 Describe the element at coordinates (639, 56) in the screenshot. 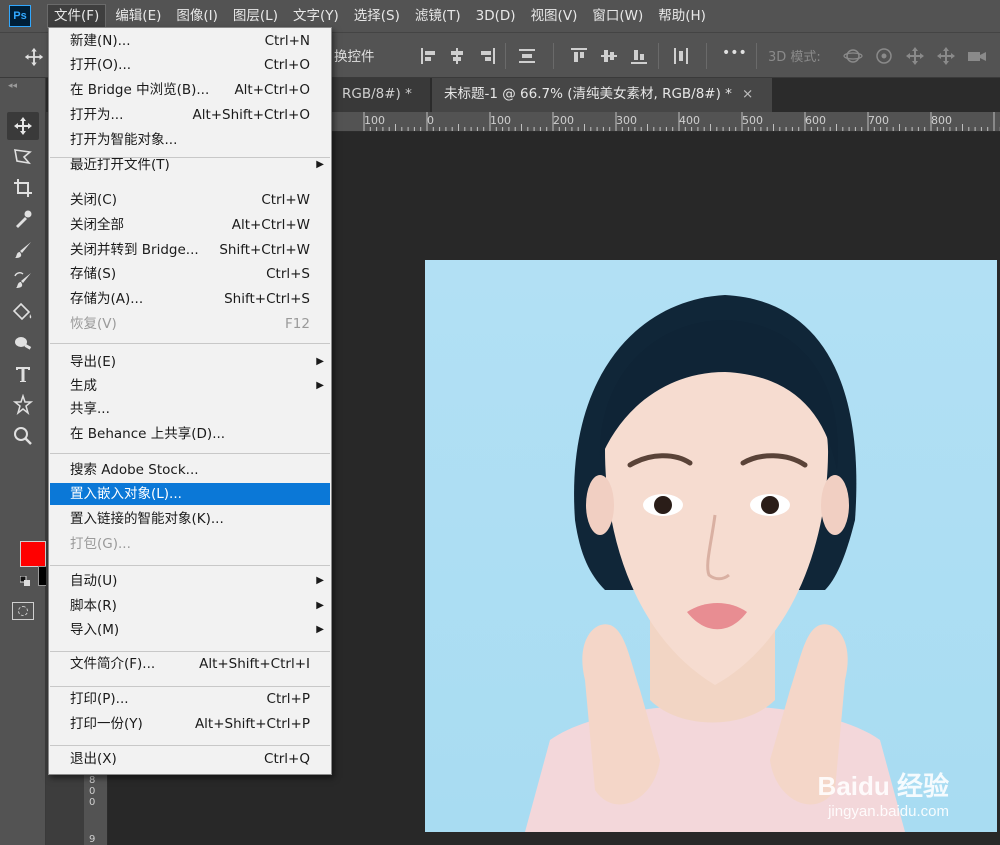

I see `align-bottom-icon` at that location.